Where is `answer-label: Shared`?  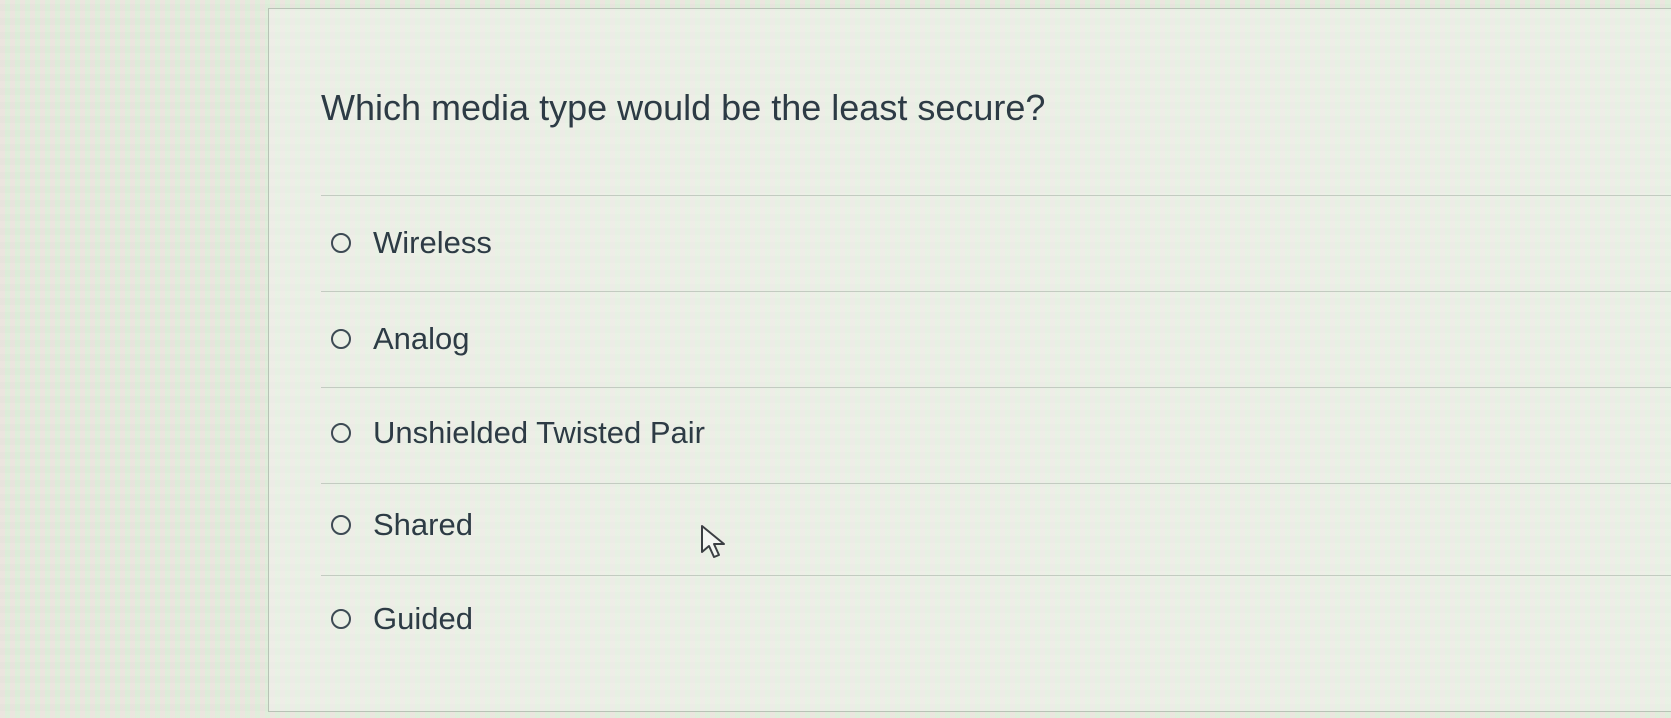
answer-label: Shared is located at coordinates (423, 524).